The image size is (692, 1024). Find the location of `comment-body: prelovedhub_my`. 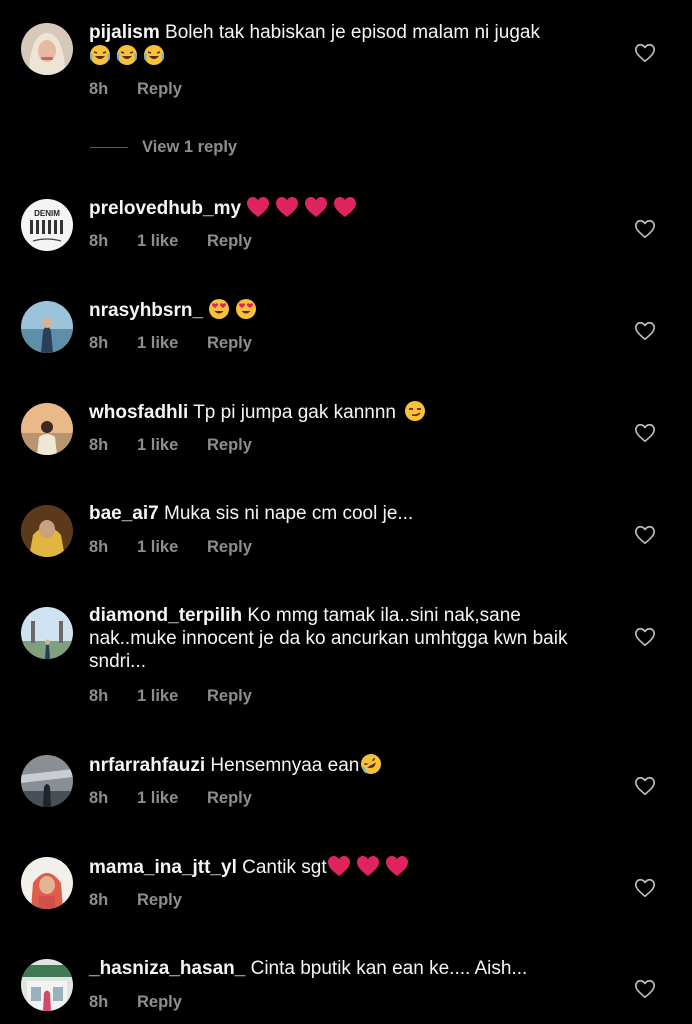

comment-body: prelovedhub_my is located at coordinates (349, 208).